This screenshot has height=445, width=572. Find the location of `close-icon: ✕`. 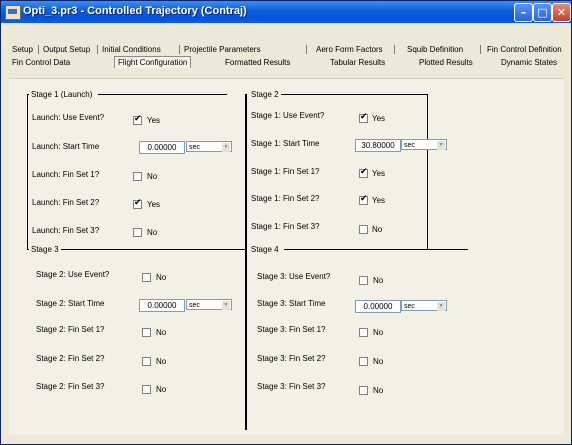

close-icon: ✕ is located at coordinates (561, 12).